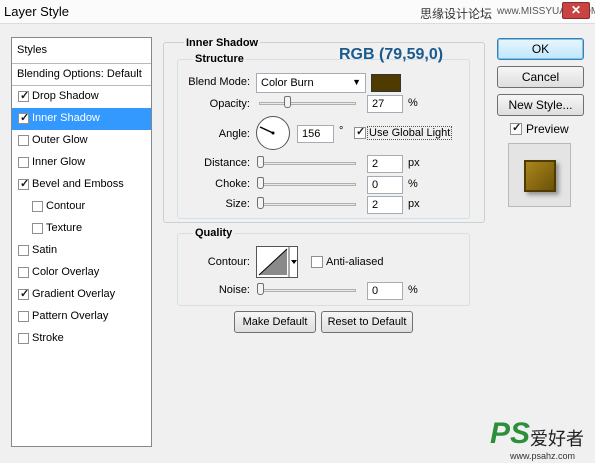 Image resolution: width=595 pixels, height=463 pixels. Describe the element at coordinates (307, 103) in the screenshot. I see `opacity-slider-track` at that location.